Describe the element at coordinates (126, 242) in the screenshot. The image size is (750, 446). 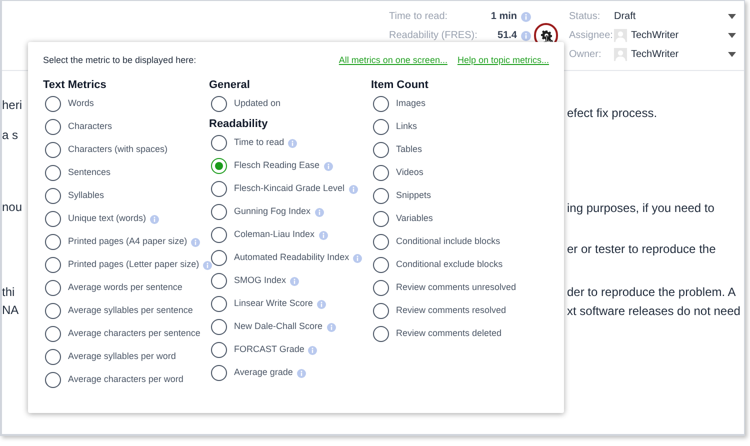
I see `radio-option: Printed pages (A4 paper size)` at that location.